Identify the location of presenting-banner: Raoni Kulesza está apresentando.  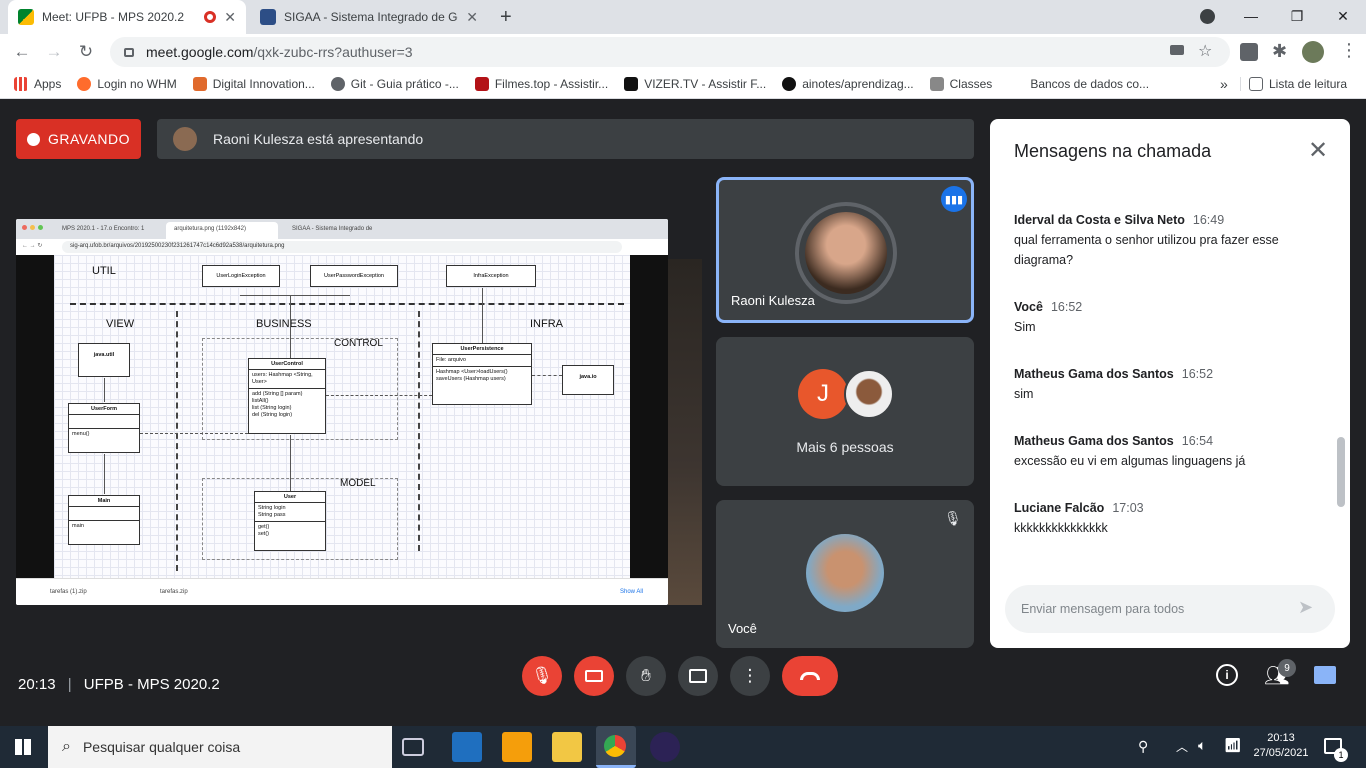
(565, 139).